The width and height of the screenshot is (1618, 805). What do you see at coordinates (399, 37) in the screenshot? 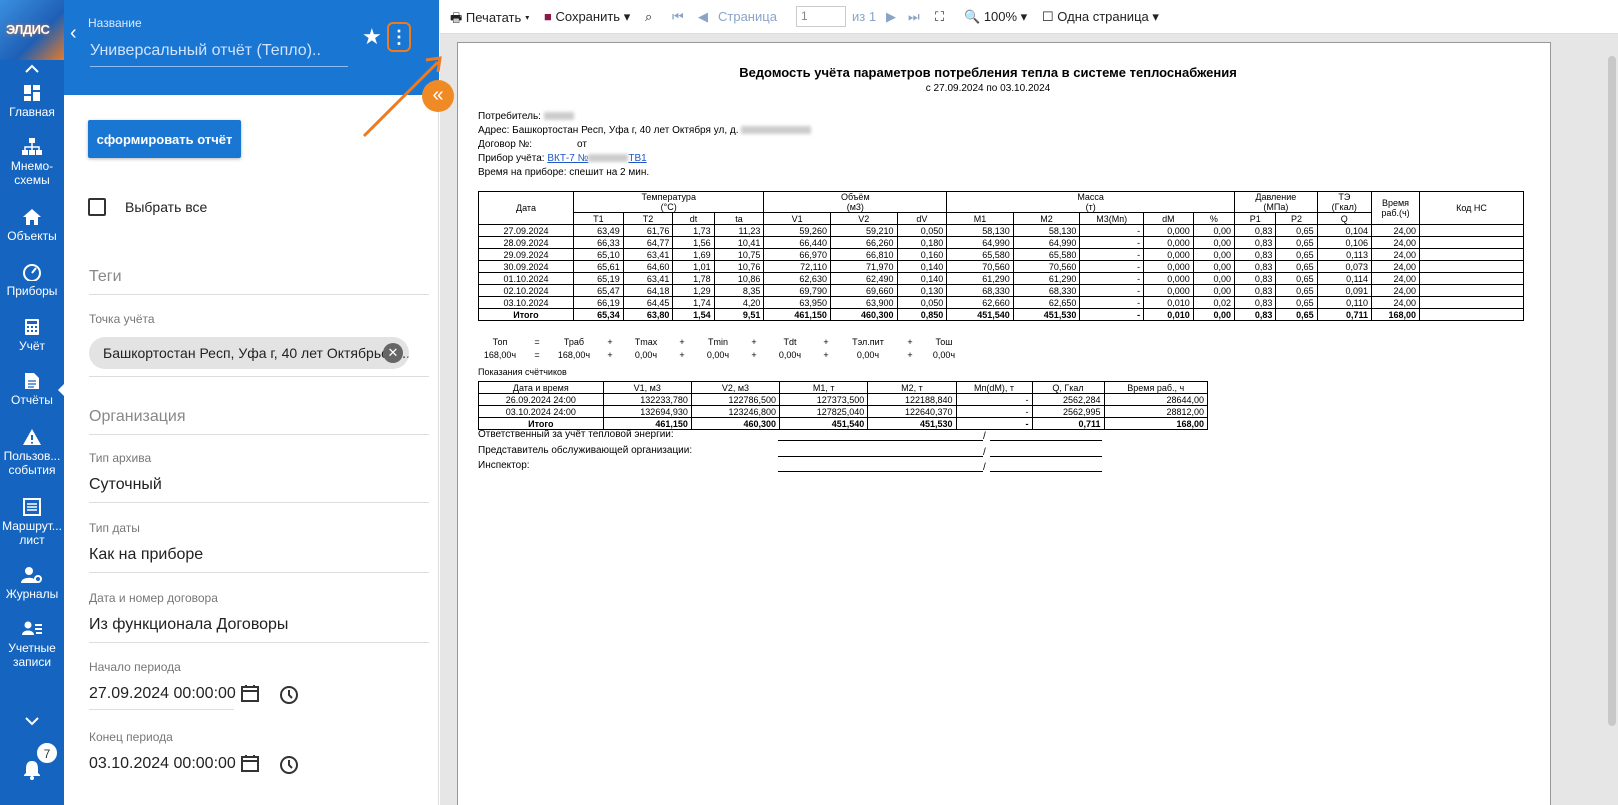
I see `more-vertical-icon: ⋮` at bounding box center [399, 37].